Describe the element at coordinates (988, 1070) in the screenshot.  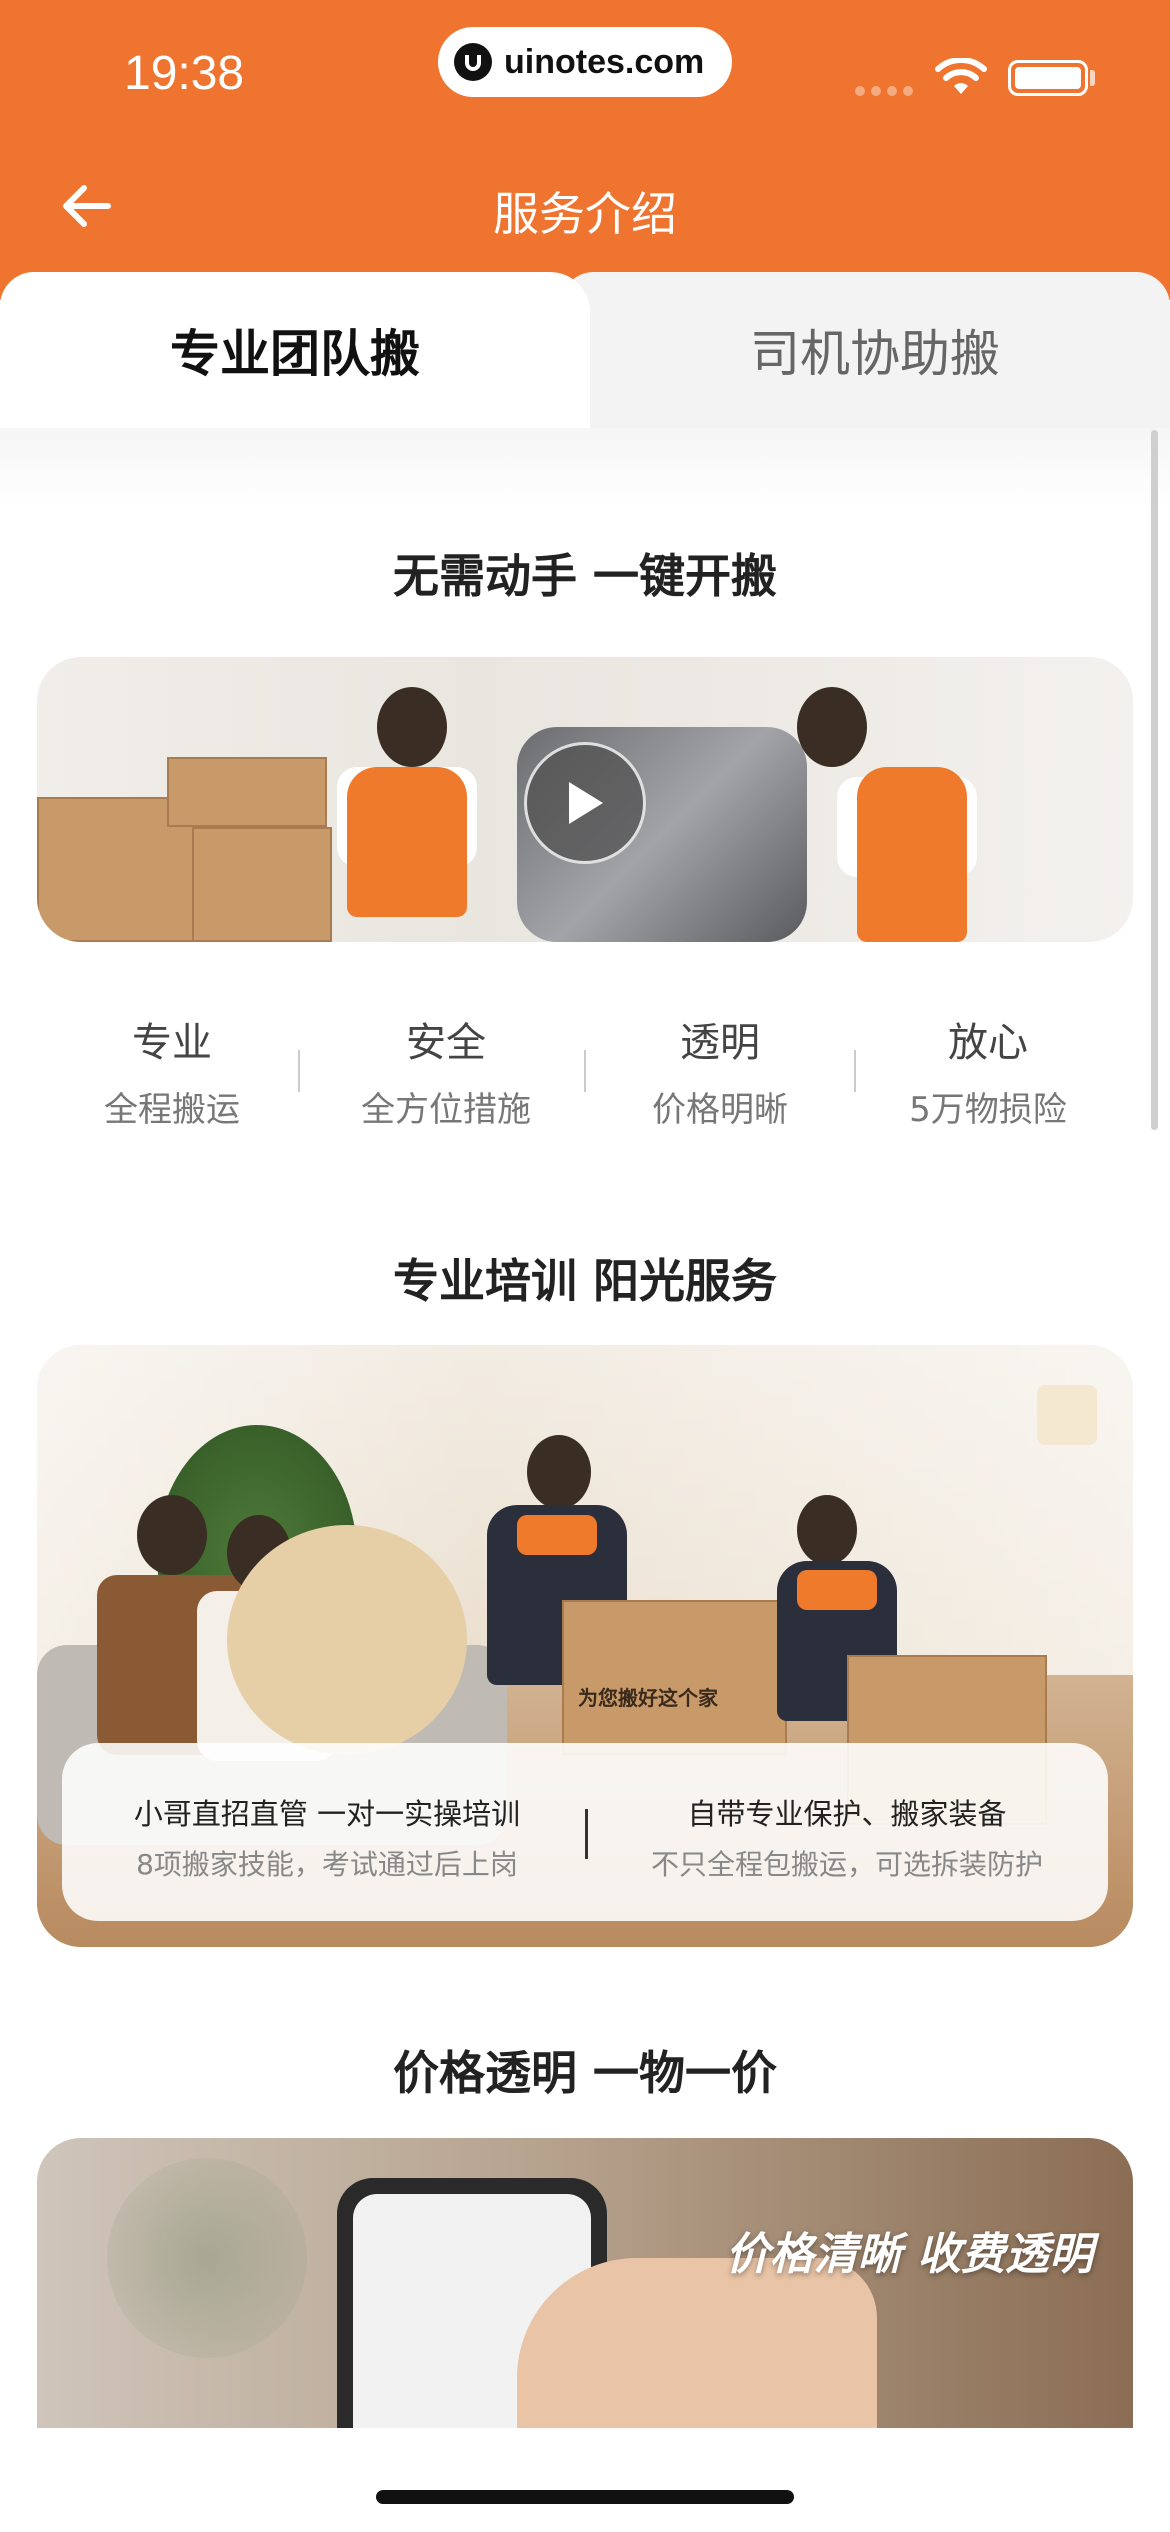
I see `feature-item: 放心 5万物损险` at that location.